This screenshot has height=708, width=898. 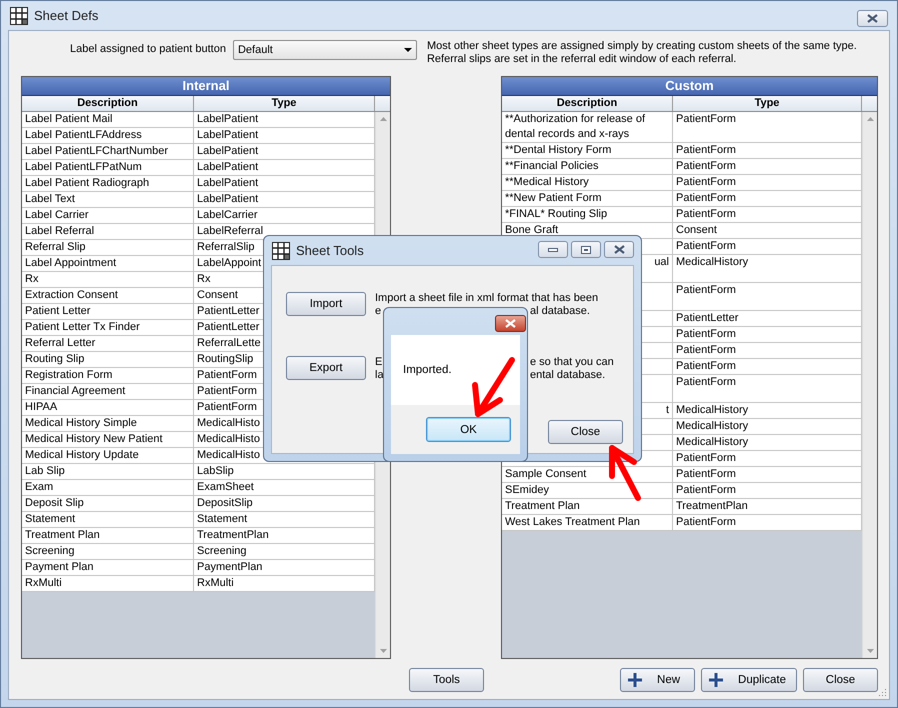 I want to click on description-text: al database., so click(x=560, y=311).